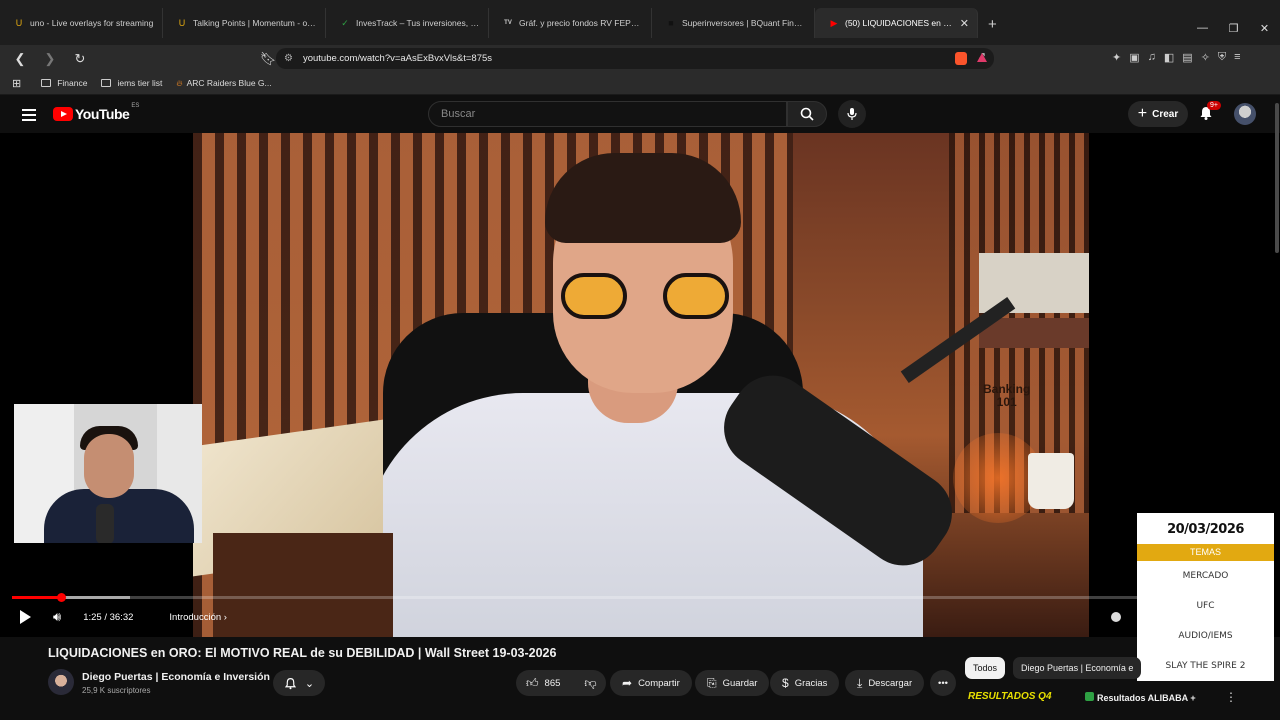 The width and height of the screenshot is (1280, 720). Describe the element at coordinates (1205, 57) in the screenshot. I see `leo-icon: ✧` at that location.